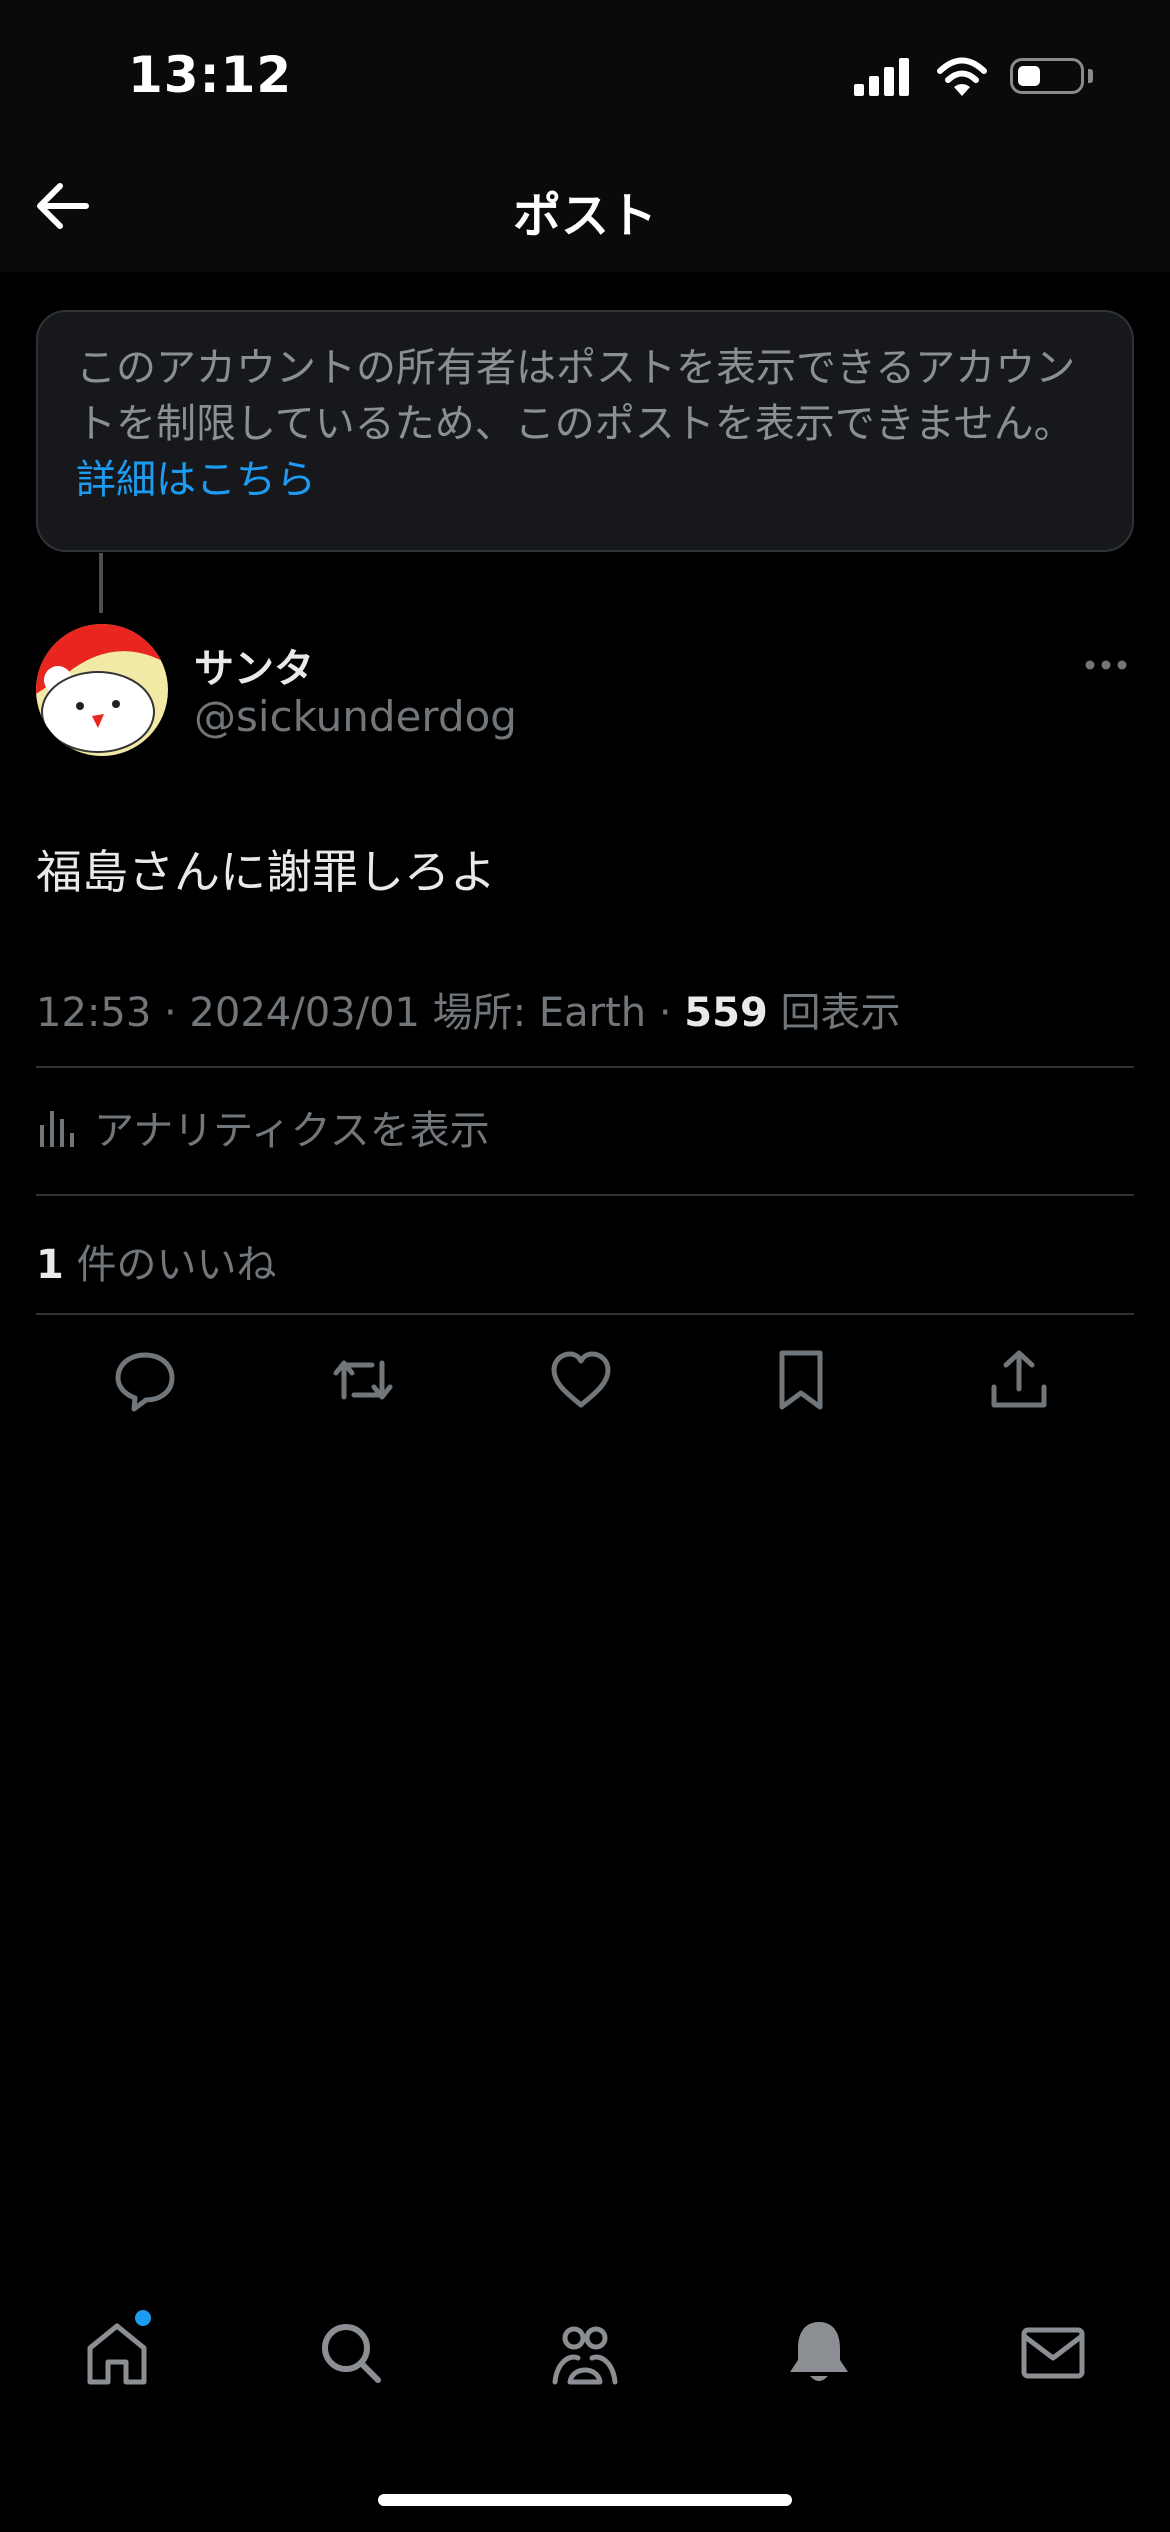 This screenshot has height=2532, width=1170. What do you see at coordinates (581, 1380) in the screenshot?
I see `like-icon` at bounding box center [581, 1380].